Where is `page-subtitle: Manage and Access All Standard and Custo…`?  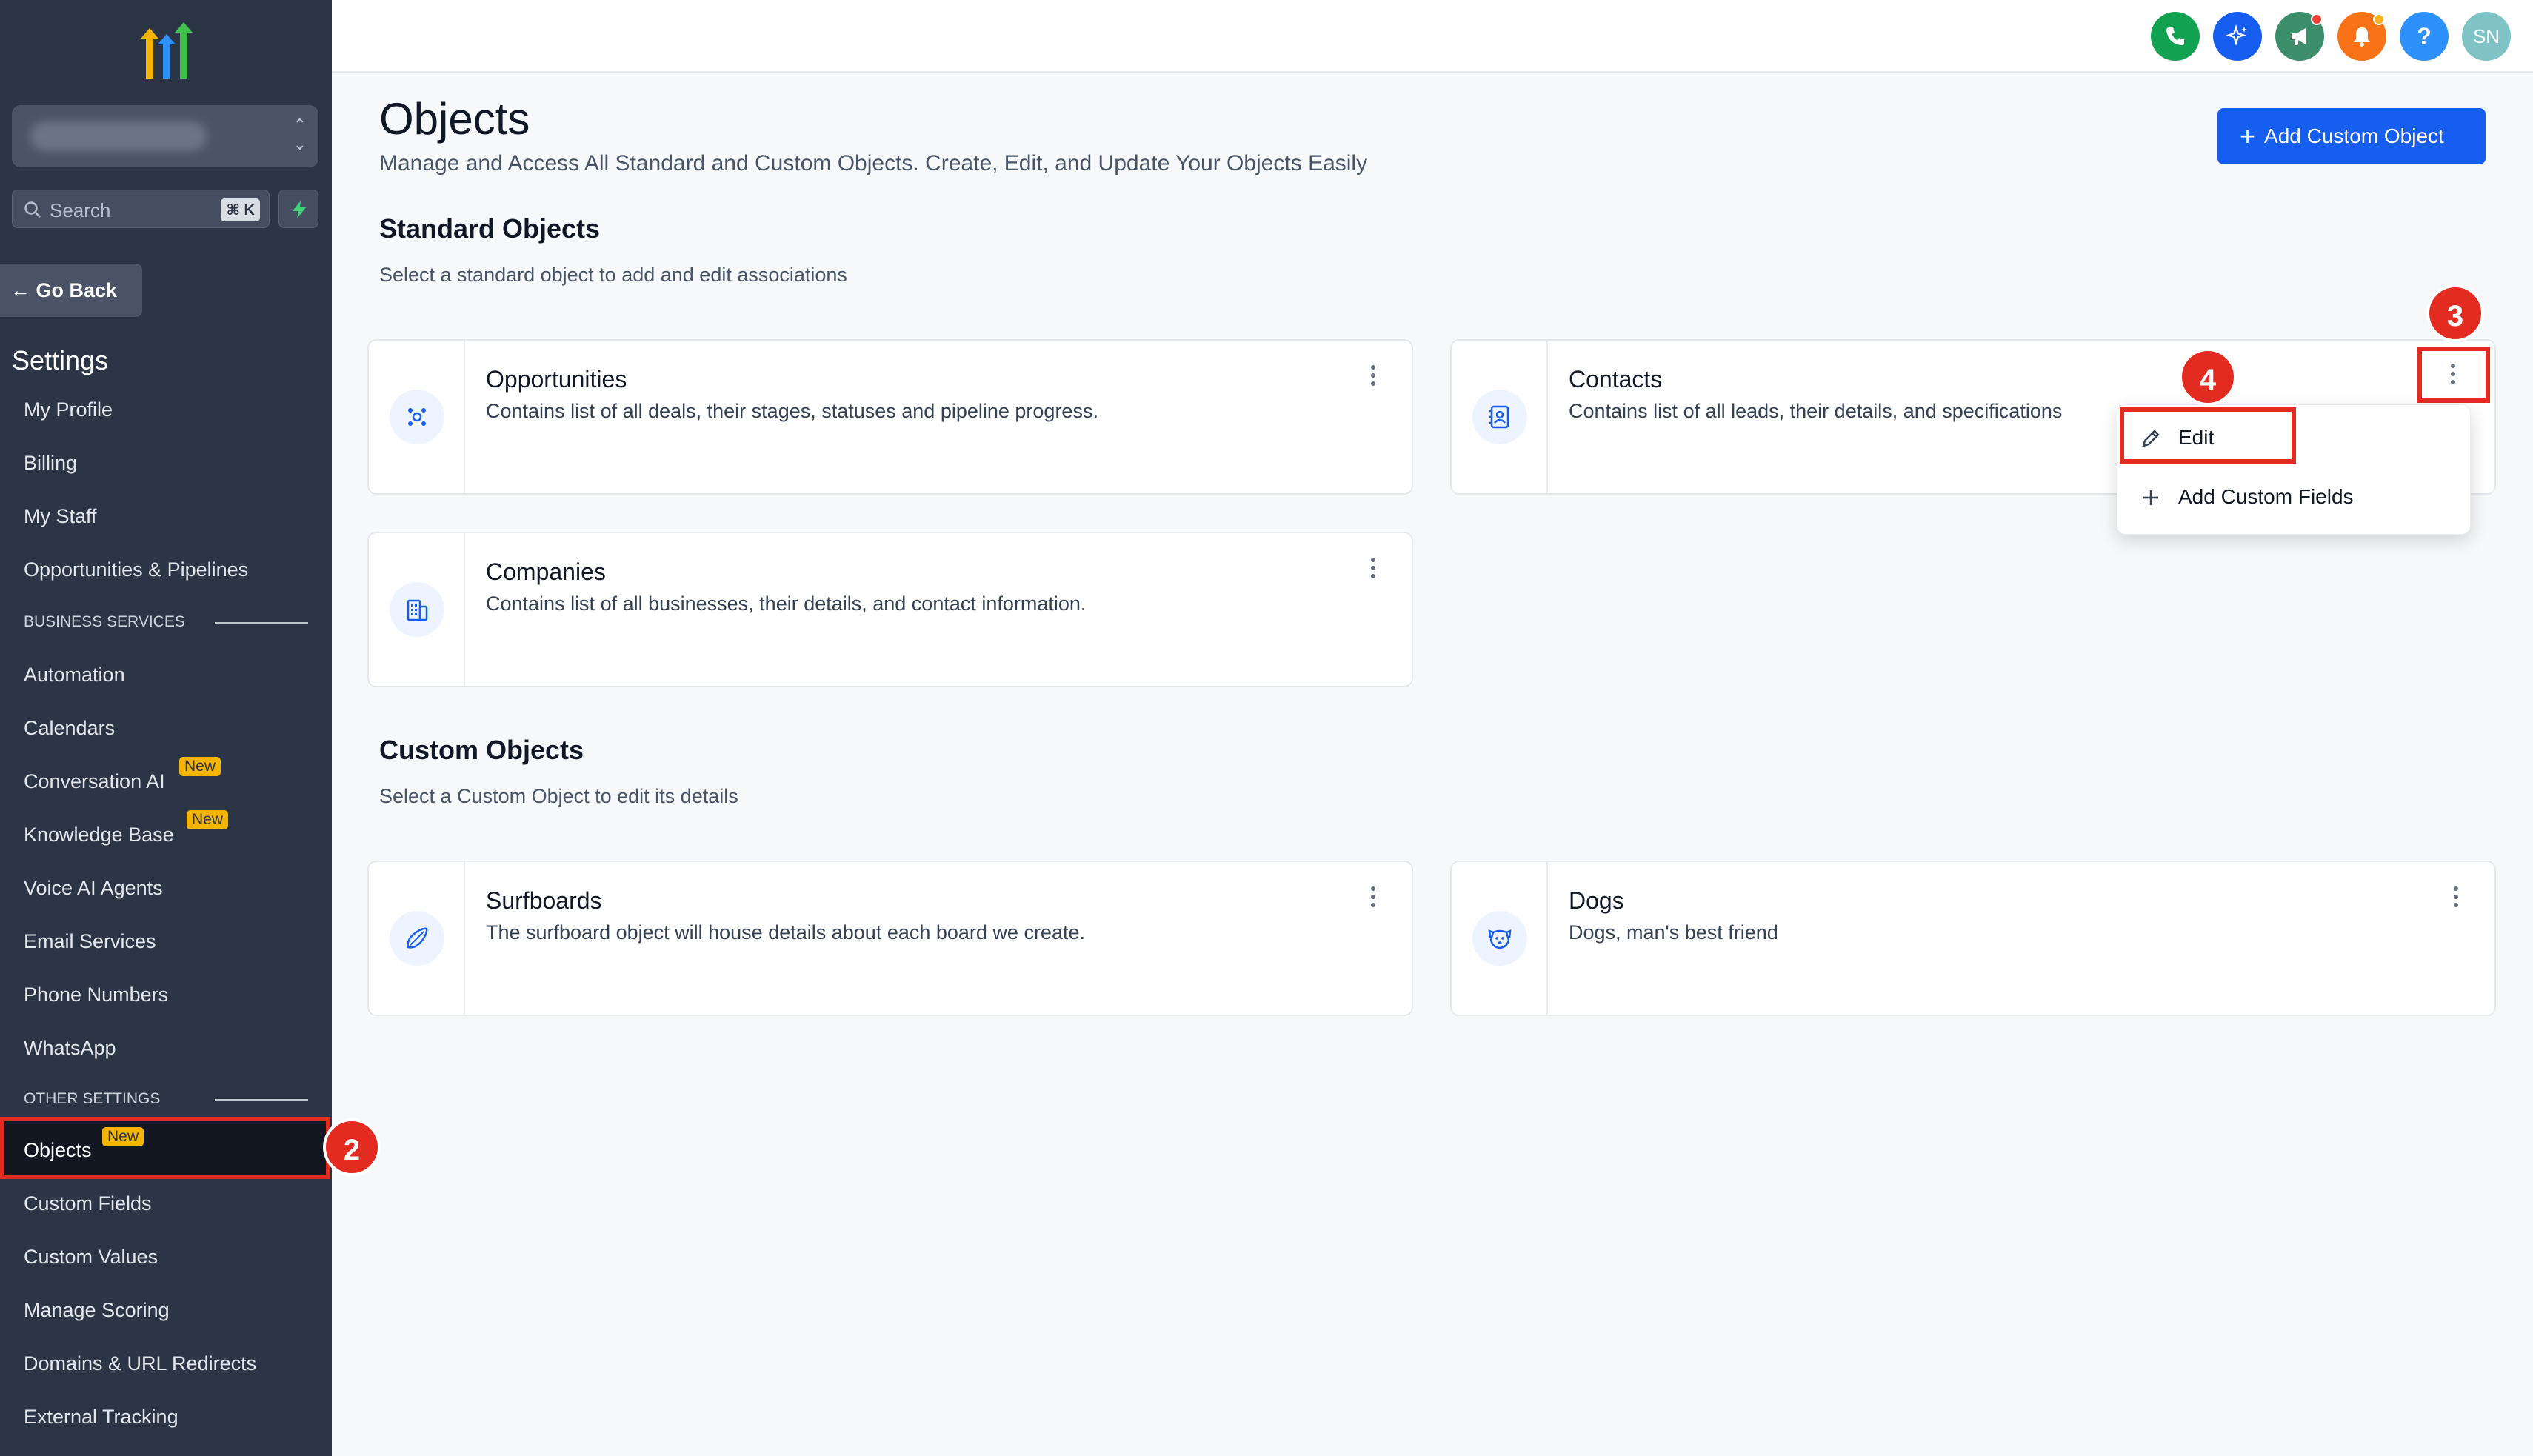
page-subtitle: Manage and Access All Standard and Custo… is located at coordinates (873, 163).